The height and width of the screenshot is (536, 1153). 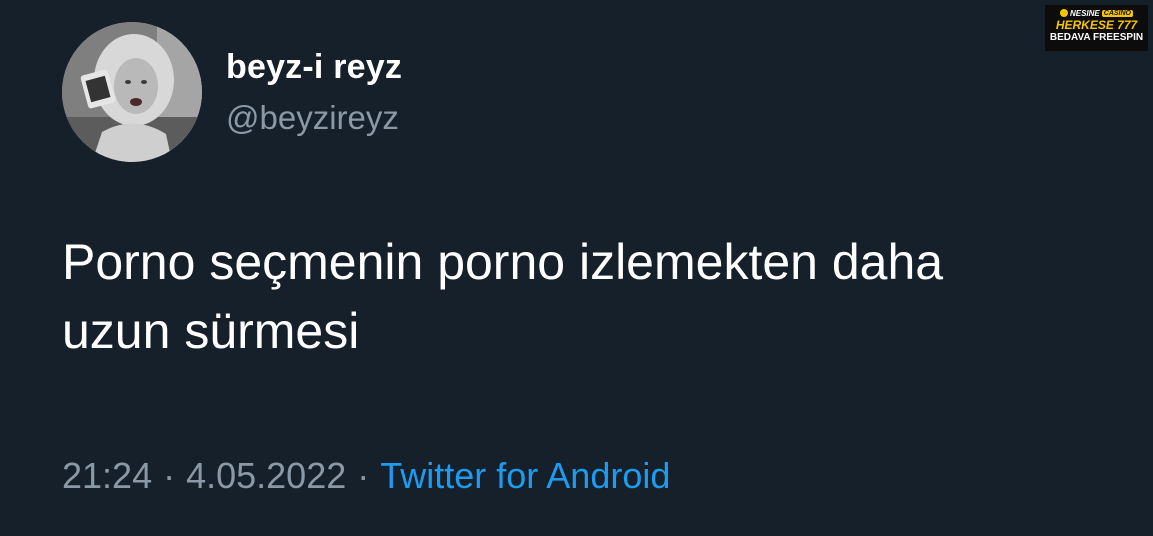 What do you see at coordinates (1084, 13) in the screenshot?
I see `ad-brand-name: NESINE` at bounding box center [1084, 13].